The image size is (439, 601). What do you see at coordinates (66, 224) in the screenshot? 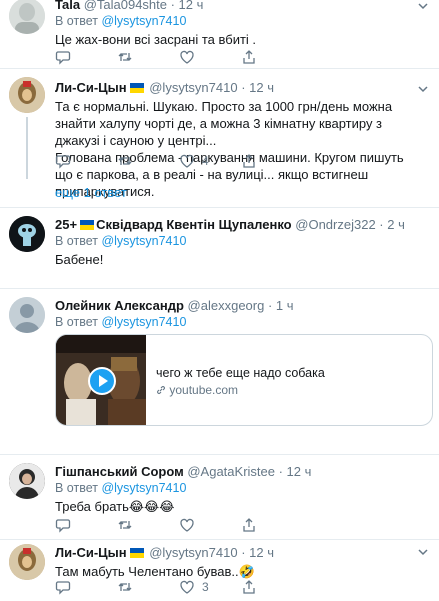
I see `author-name-prefix: 25+` at bounding box center [66, 224].